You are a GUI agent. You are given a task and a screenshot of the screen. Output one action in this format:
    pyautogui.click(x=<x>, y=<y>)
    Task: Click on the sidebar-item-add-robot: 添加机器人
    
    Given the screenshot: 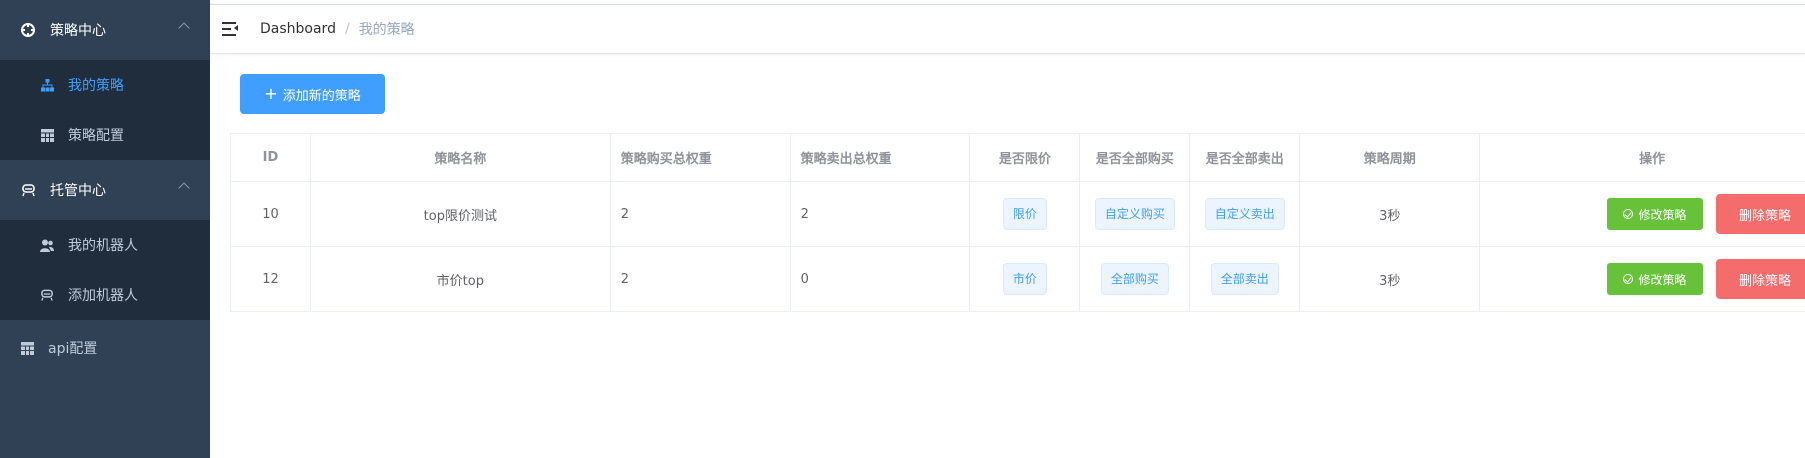 What is the action you would take?
    pyautogui.click(x=105, y=295)
    